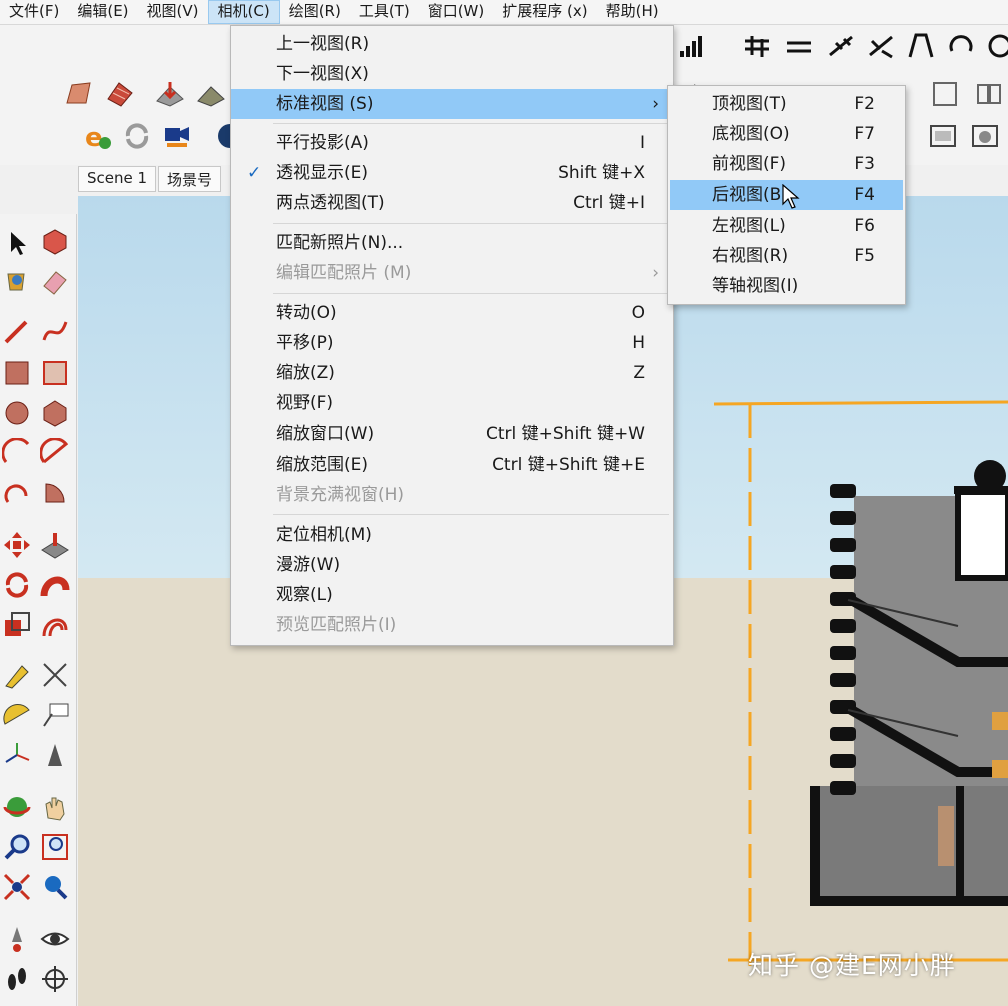  Describe the element at coordinates (137, 136) in the screenshot. I see `sync-icon` at that location.